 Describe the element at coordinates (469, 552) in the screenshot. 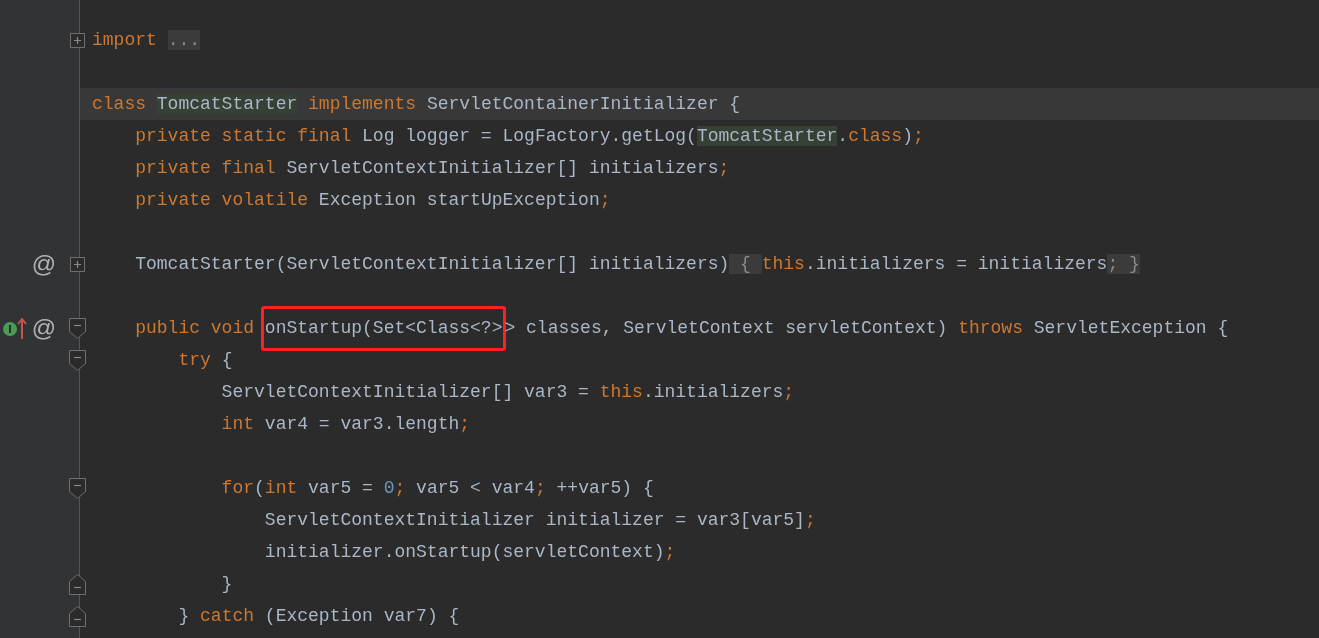

I see `code-text: initializer.onStartup(servletContext);` at that location.